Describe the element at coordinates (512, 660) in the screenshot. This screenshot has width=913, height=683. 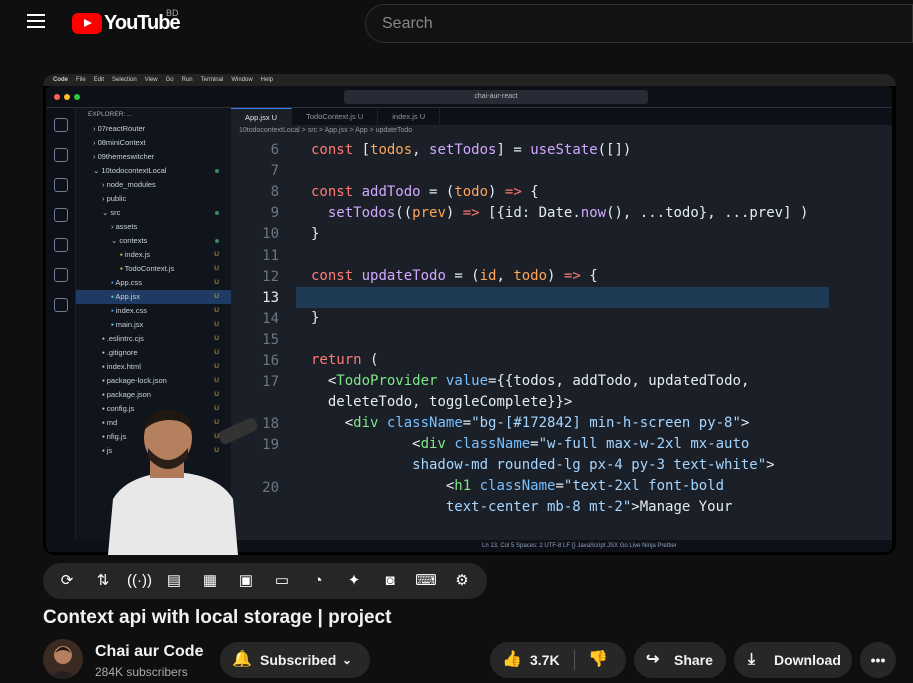
I see `like-button: 👍` at that location.